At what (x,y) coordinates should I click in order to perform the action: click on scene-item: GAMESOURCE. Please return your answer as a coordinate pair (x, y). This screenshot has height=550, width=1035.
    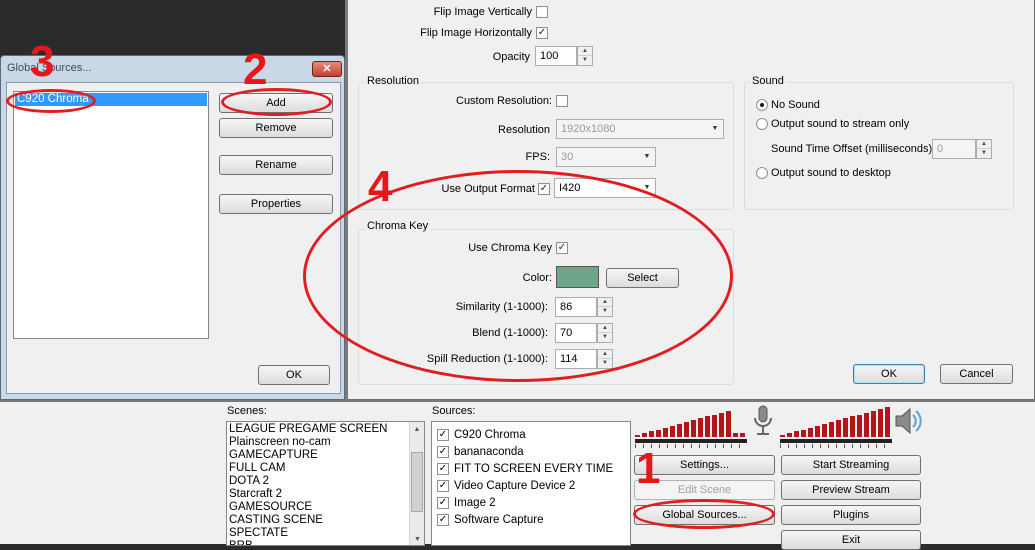
    Looking at the image, I should click on (325, 507).